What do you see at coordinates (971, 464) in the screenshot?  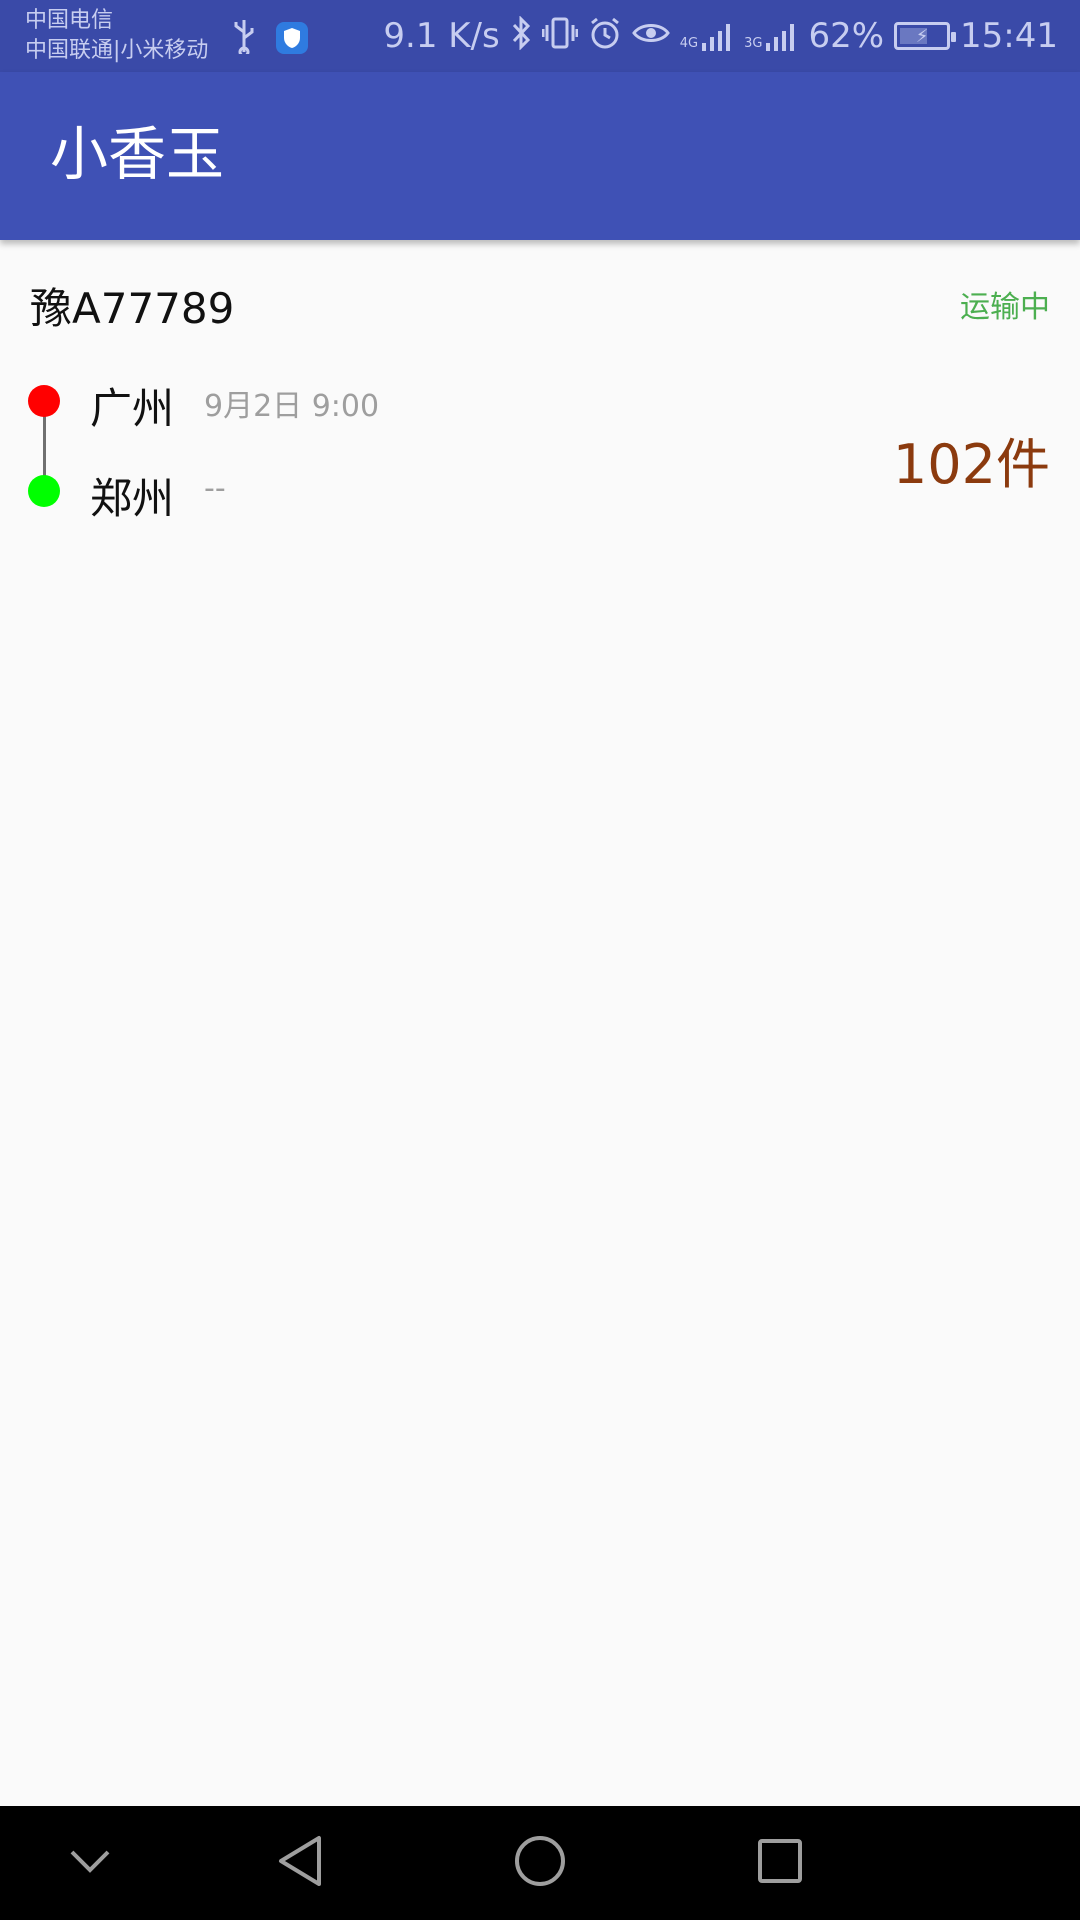 I see `quantity-count: 102件` at bounding box center [971, 464].